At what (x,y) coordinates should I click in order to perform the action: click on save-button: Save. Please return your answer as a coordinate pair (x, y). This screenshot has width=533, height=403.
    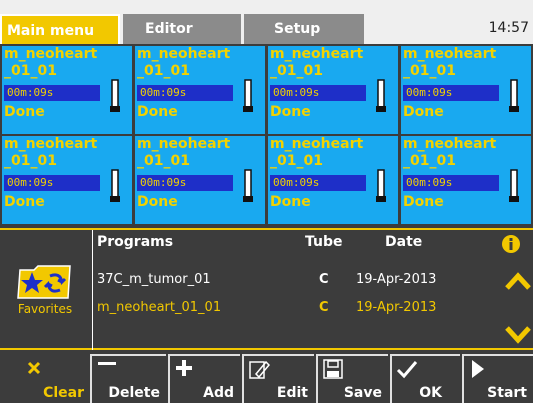
    Looking at the image, I should click on (352, 378).